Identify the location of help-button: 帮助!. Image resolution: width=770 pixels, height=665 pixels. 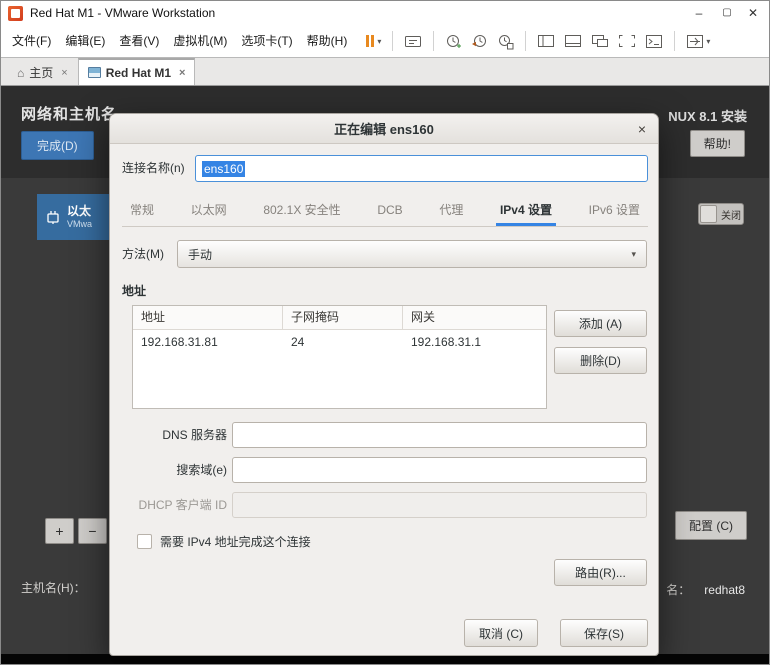
(717, 143).